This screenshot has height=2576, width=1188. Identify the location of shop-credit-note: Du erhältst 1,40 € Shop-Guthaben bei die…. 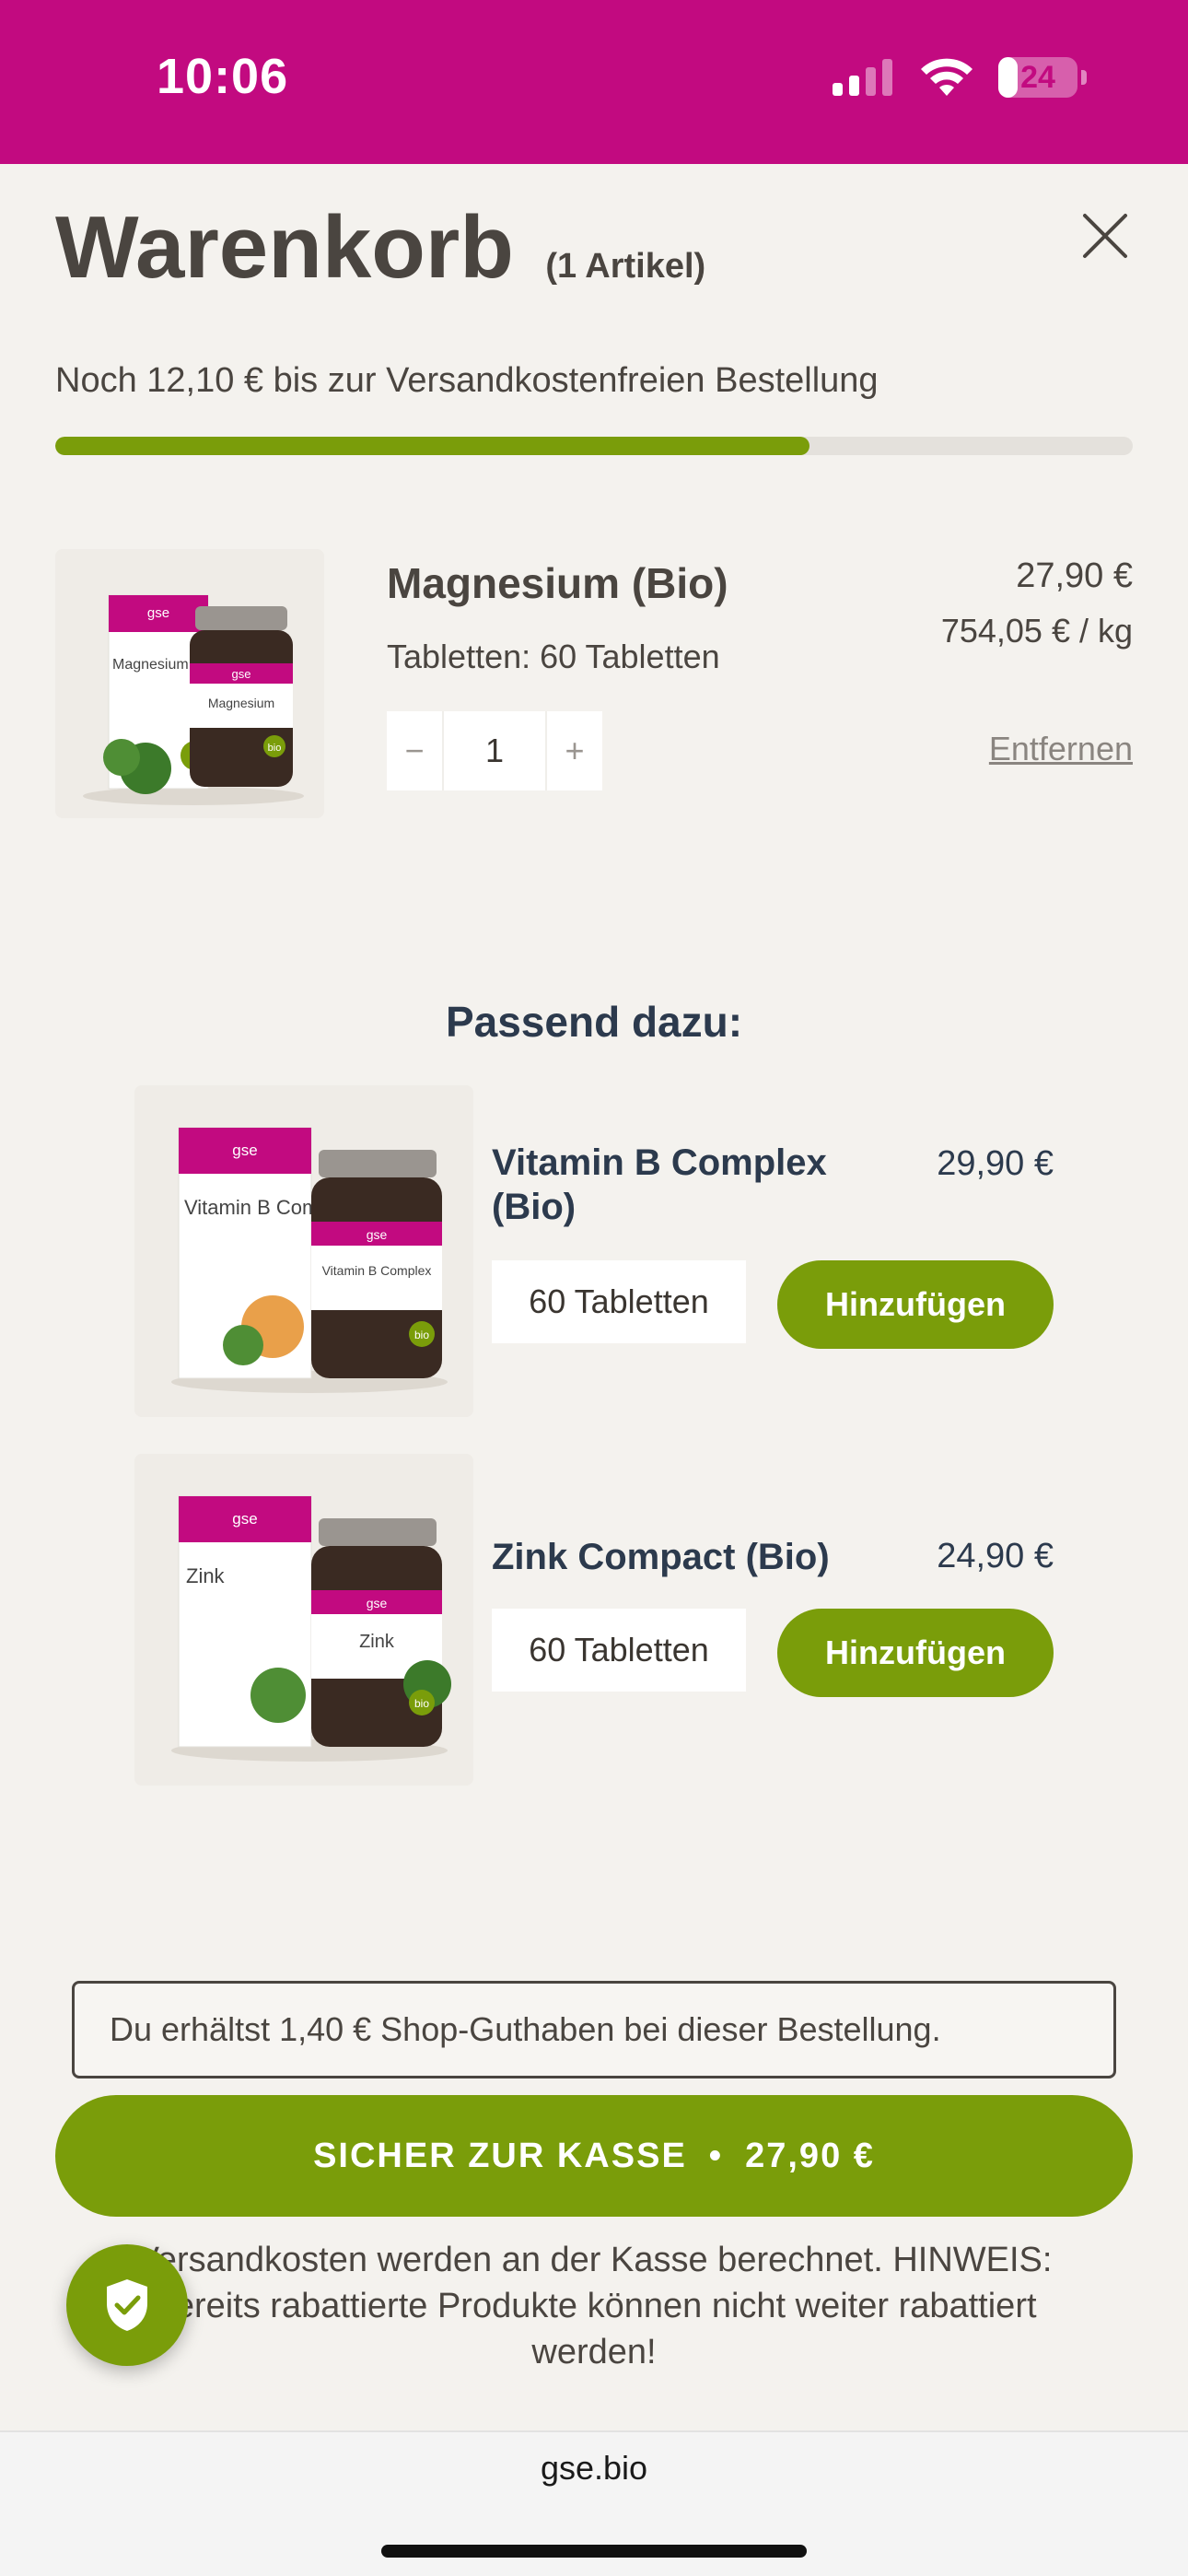
(594, 2030).